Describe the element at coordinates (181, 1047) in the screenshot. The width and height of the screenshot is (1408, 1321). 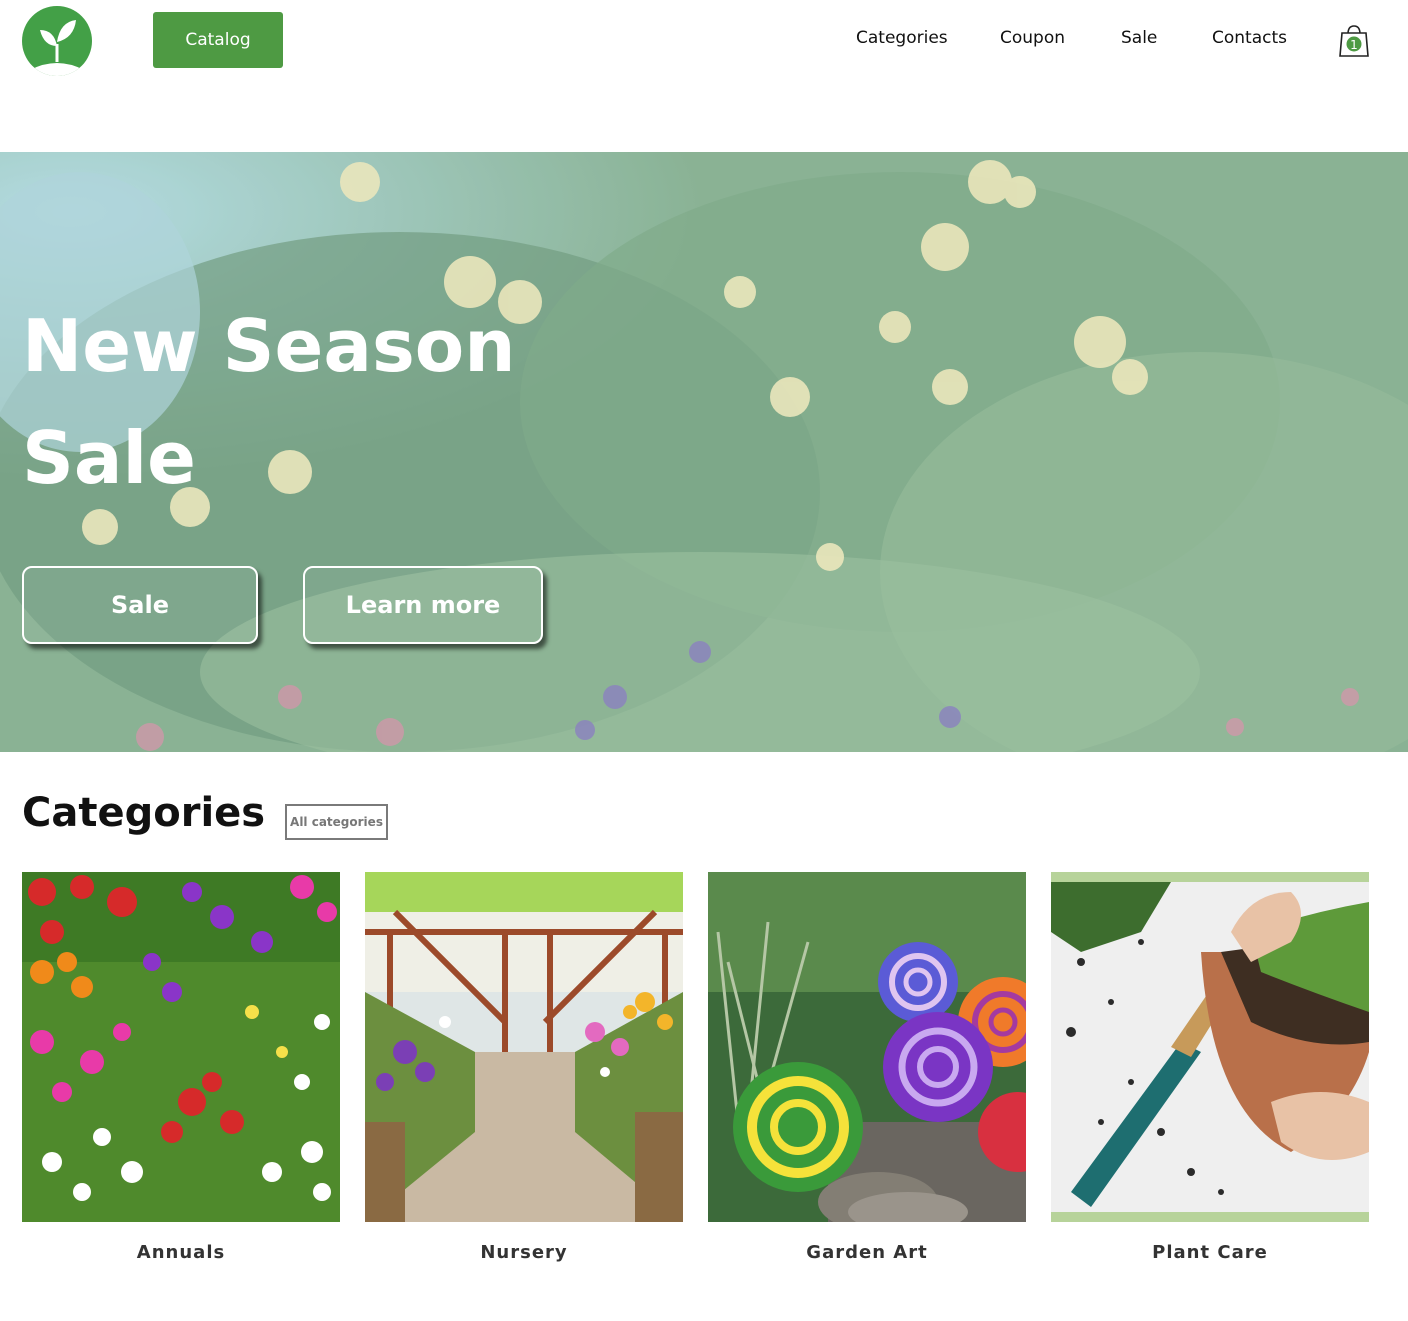
I see `flower-beds-photo` at that location.